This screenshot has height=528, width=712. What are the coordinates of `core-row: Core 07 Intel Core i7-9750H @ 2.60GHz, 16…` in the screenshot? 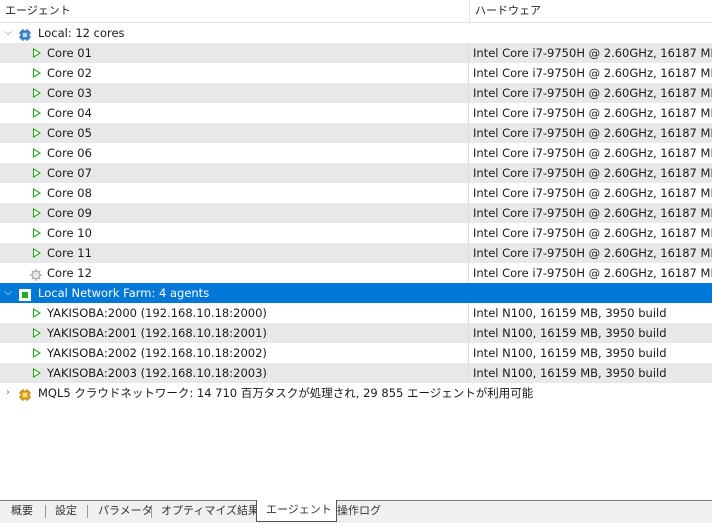 It's located at (356, 173).